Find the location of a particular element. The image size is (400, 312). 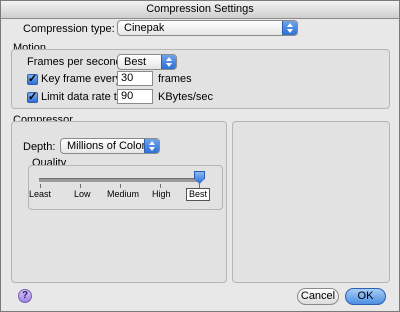

depth-label: Depth: is located at coordinates (39, 147).